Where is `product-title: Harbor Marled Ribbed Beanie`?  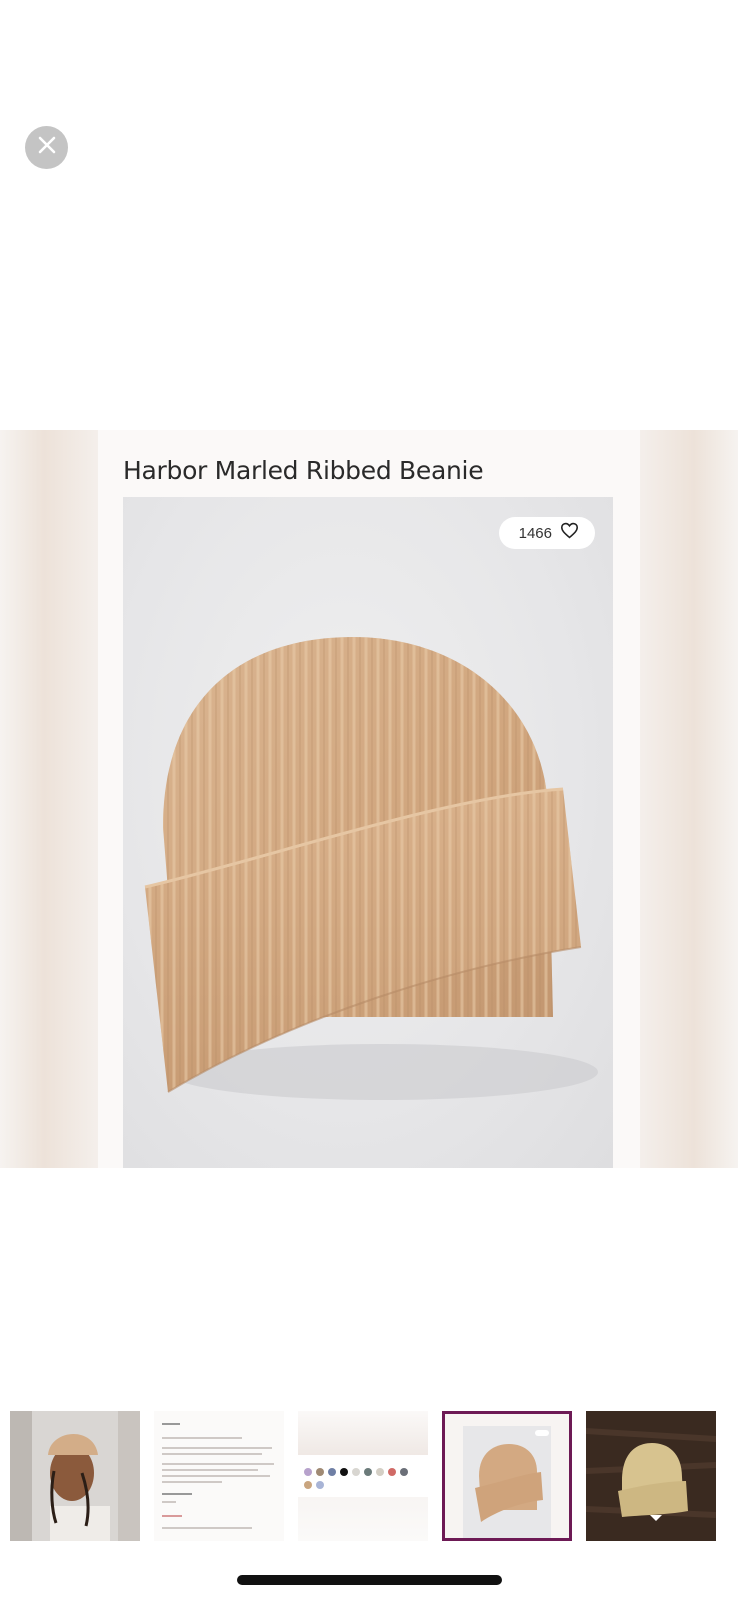 product-title: Harbor Marled Ribbed Beanie is located at coordinates (303, 470).